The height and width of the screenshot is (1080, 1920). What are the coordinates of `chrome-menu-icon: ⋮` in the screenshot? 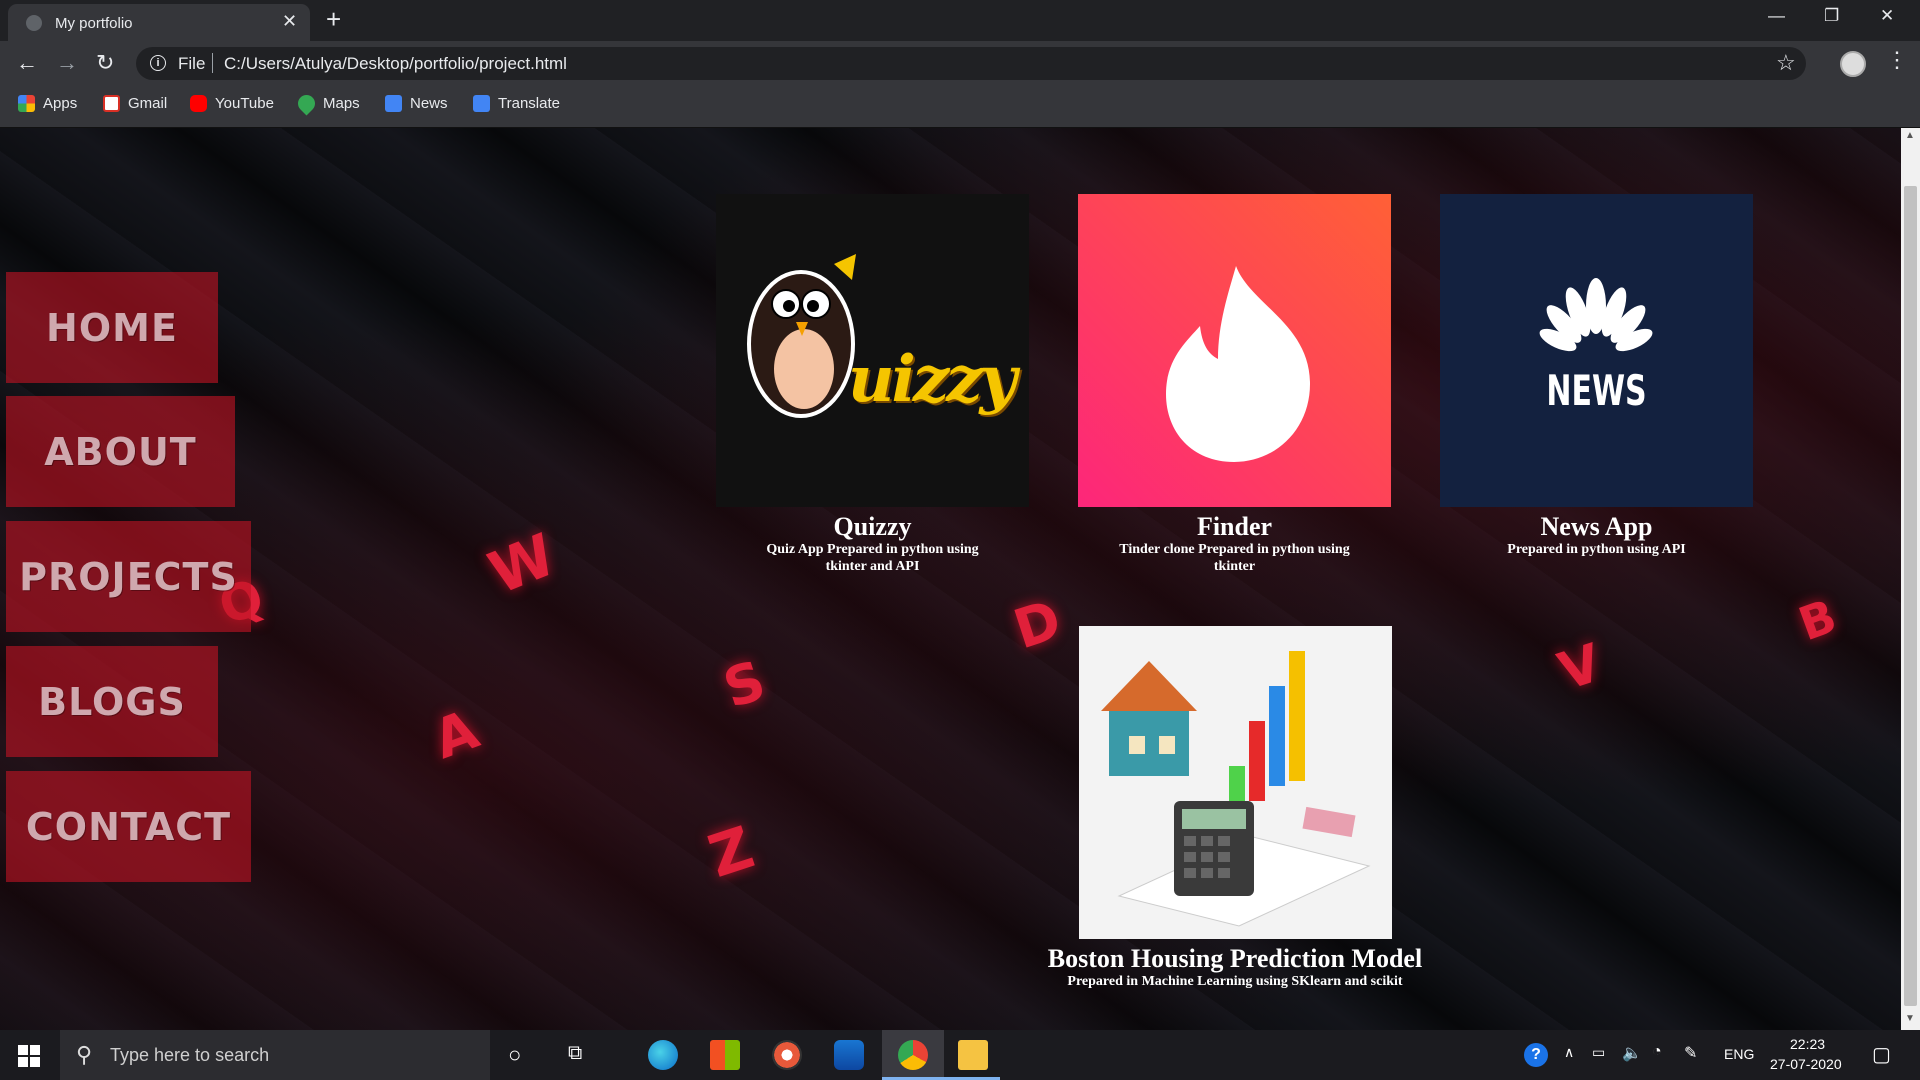 It's located at (1897, 60).